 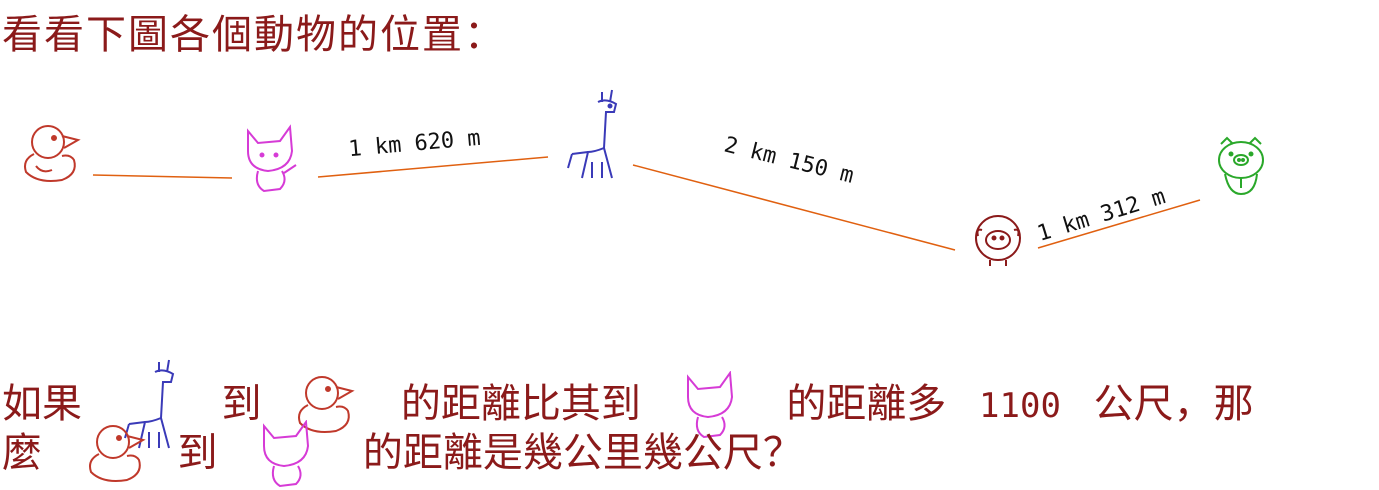 I want to click on question-text: 的距離是幾公里幾公尺？, so click(x=582, y=453).